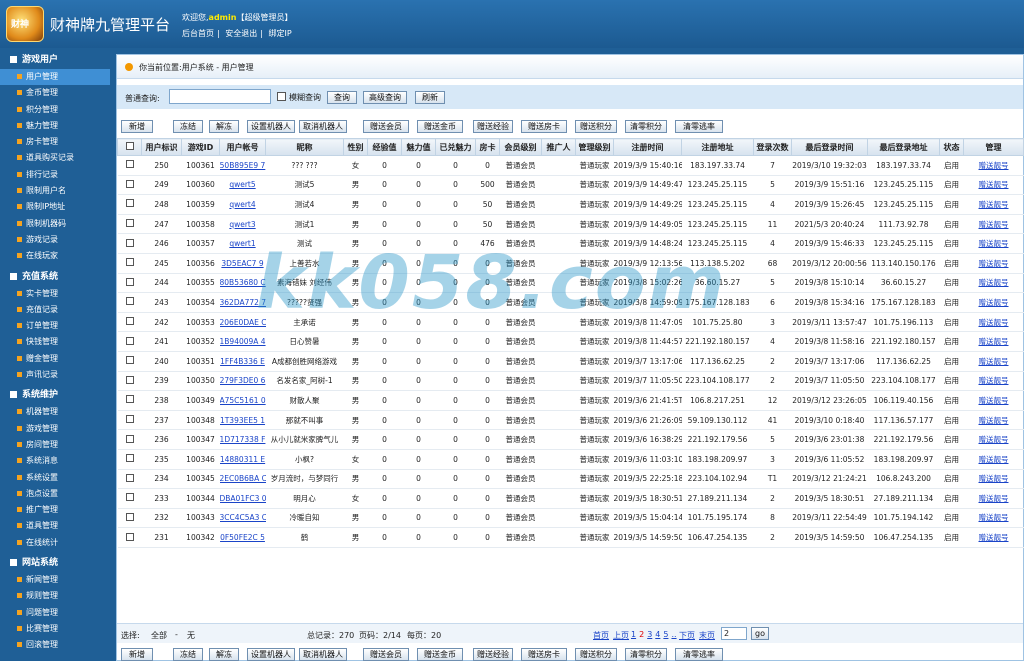 The height and width of the screenshot is (661, 1024). What do you see at coordinates (55, 596) in the screenshot?
I see `sidebar-item: 规则管理` at bounding box center [55, 596].